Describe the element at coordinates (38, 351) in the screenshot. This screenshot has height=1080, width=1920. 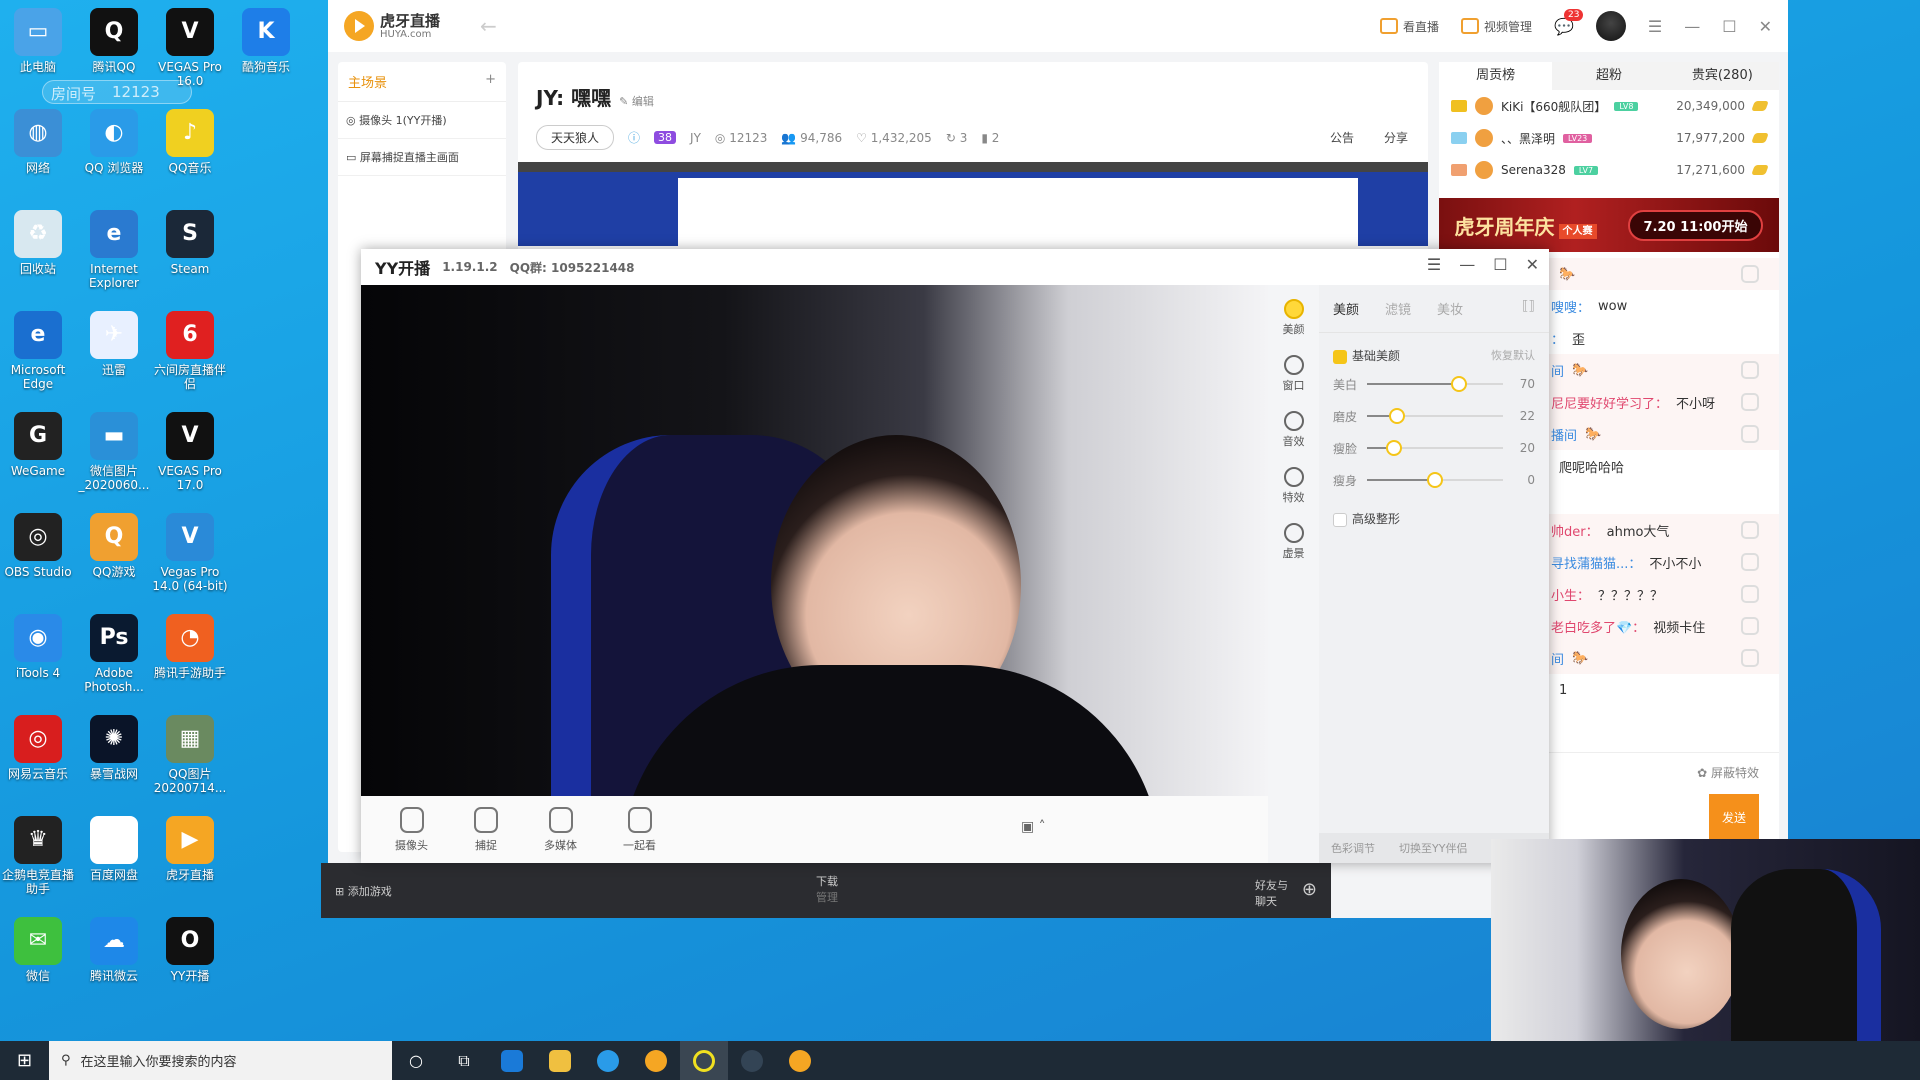
I see `desktop-icon: e Microsoft Edge` at that location.